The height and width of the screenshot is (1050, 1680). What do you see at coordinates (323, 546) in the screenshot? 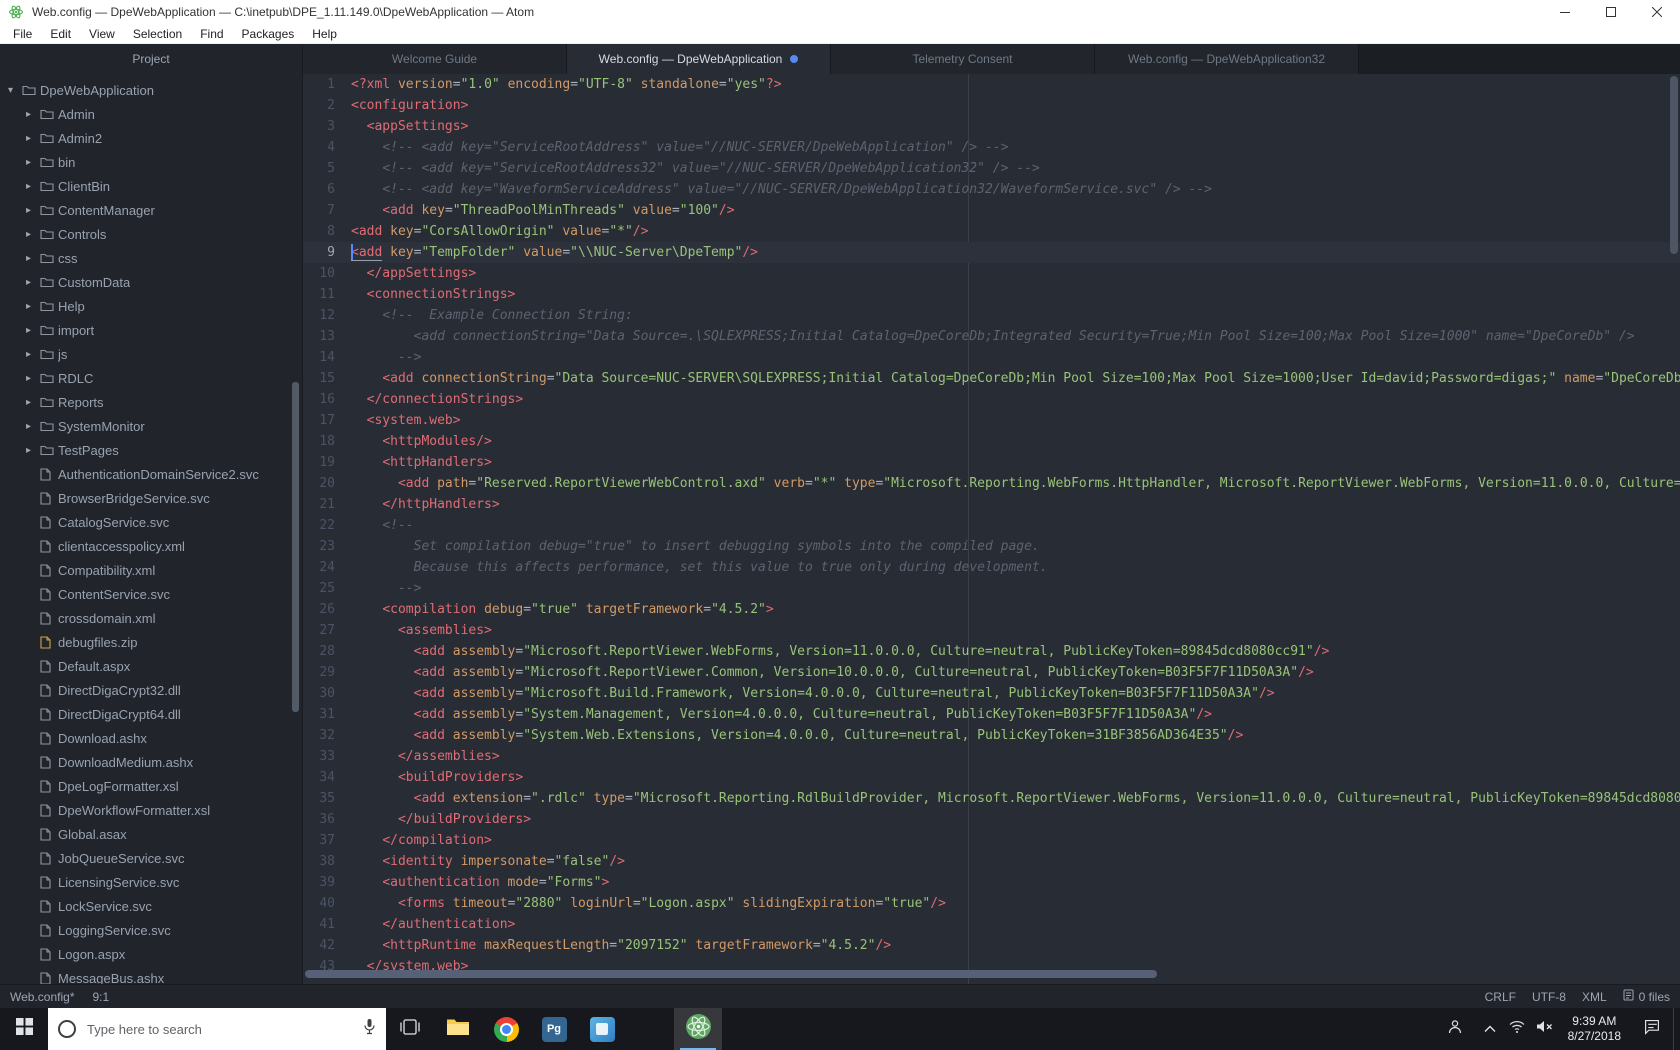
I see `line-number: 23` at bounding box center [323, 546].